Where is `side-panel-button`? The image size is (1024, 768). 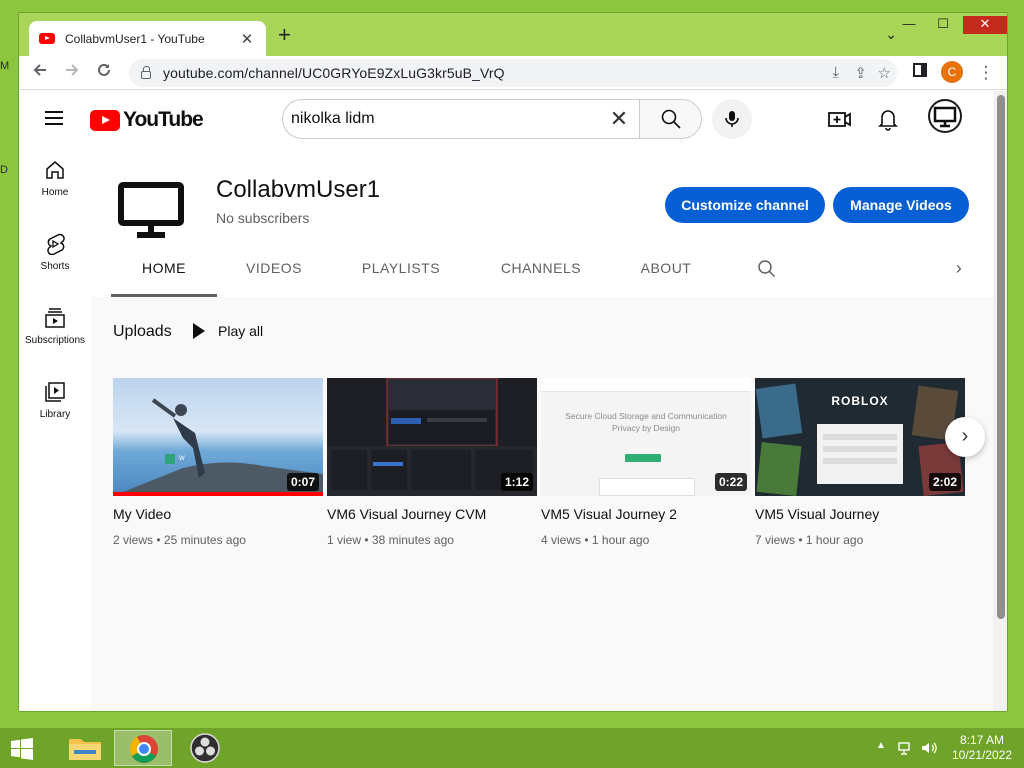
side-panel-button is located at coordinates (920, 73).